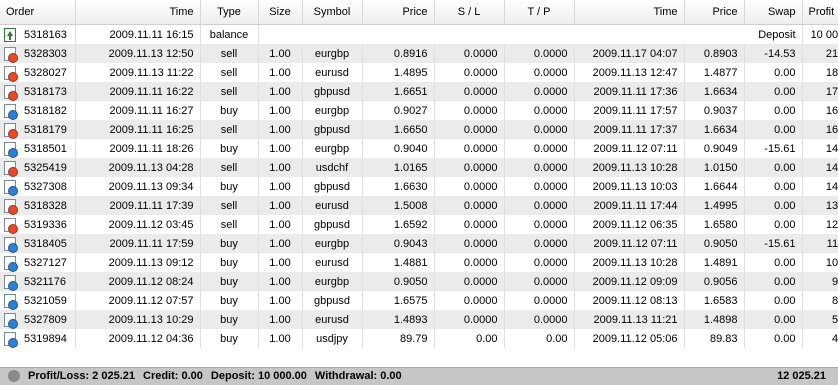  What do you see at coordinates (714, 72) in the screenshot?
I see `cell-close-price: 1.4877` at bounding box center [714, 72].